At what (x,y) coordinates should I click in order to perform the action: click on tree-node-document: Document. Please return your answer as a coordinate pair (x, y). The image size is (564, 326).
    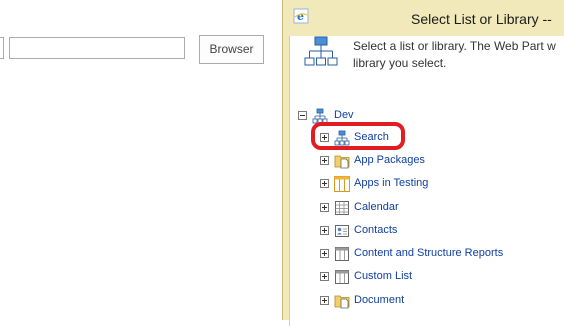
    Looking at the image, I should click on (414, 301).